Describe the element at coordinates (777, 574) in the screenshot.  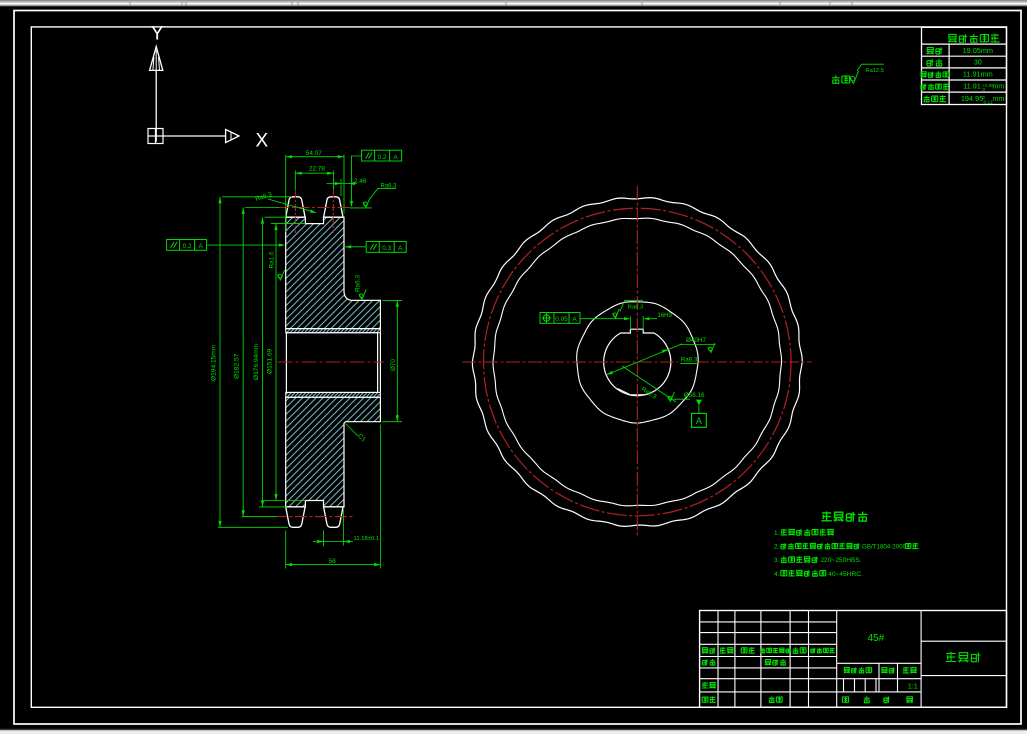
I see `svg-text: 4.` at that location.